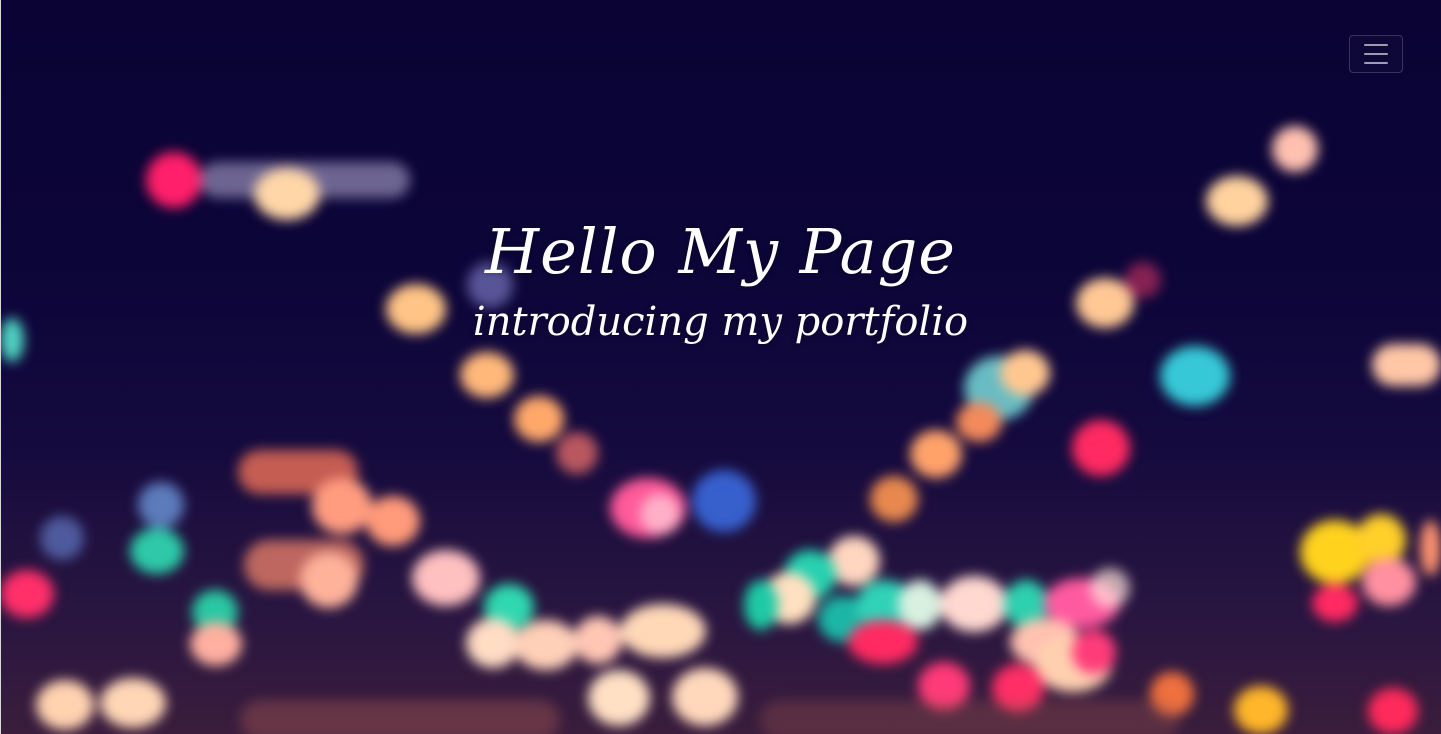  I want to click on hamburger-menu-icon, so click(1376, 45).